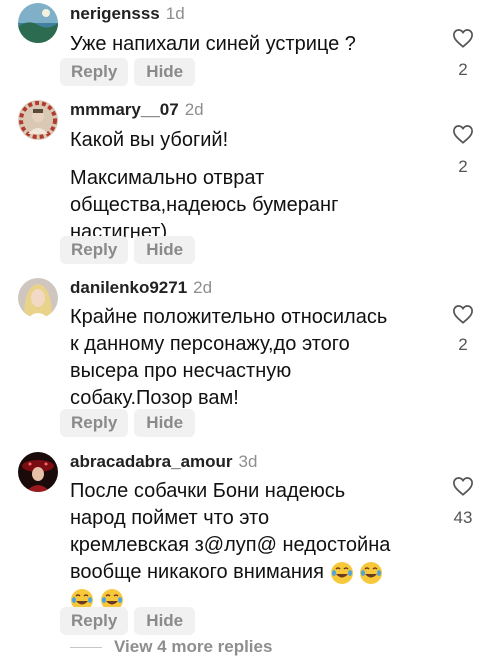 The width and height of the screenshot is (500, 666). I want to click on username: mmmary__07, so click(124, 109).